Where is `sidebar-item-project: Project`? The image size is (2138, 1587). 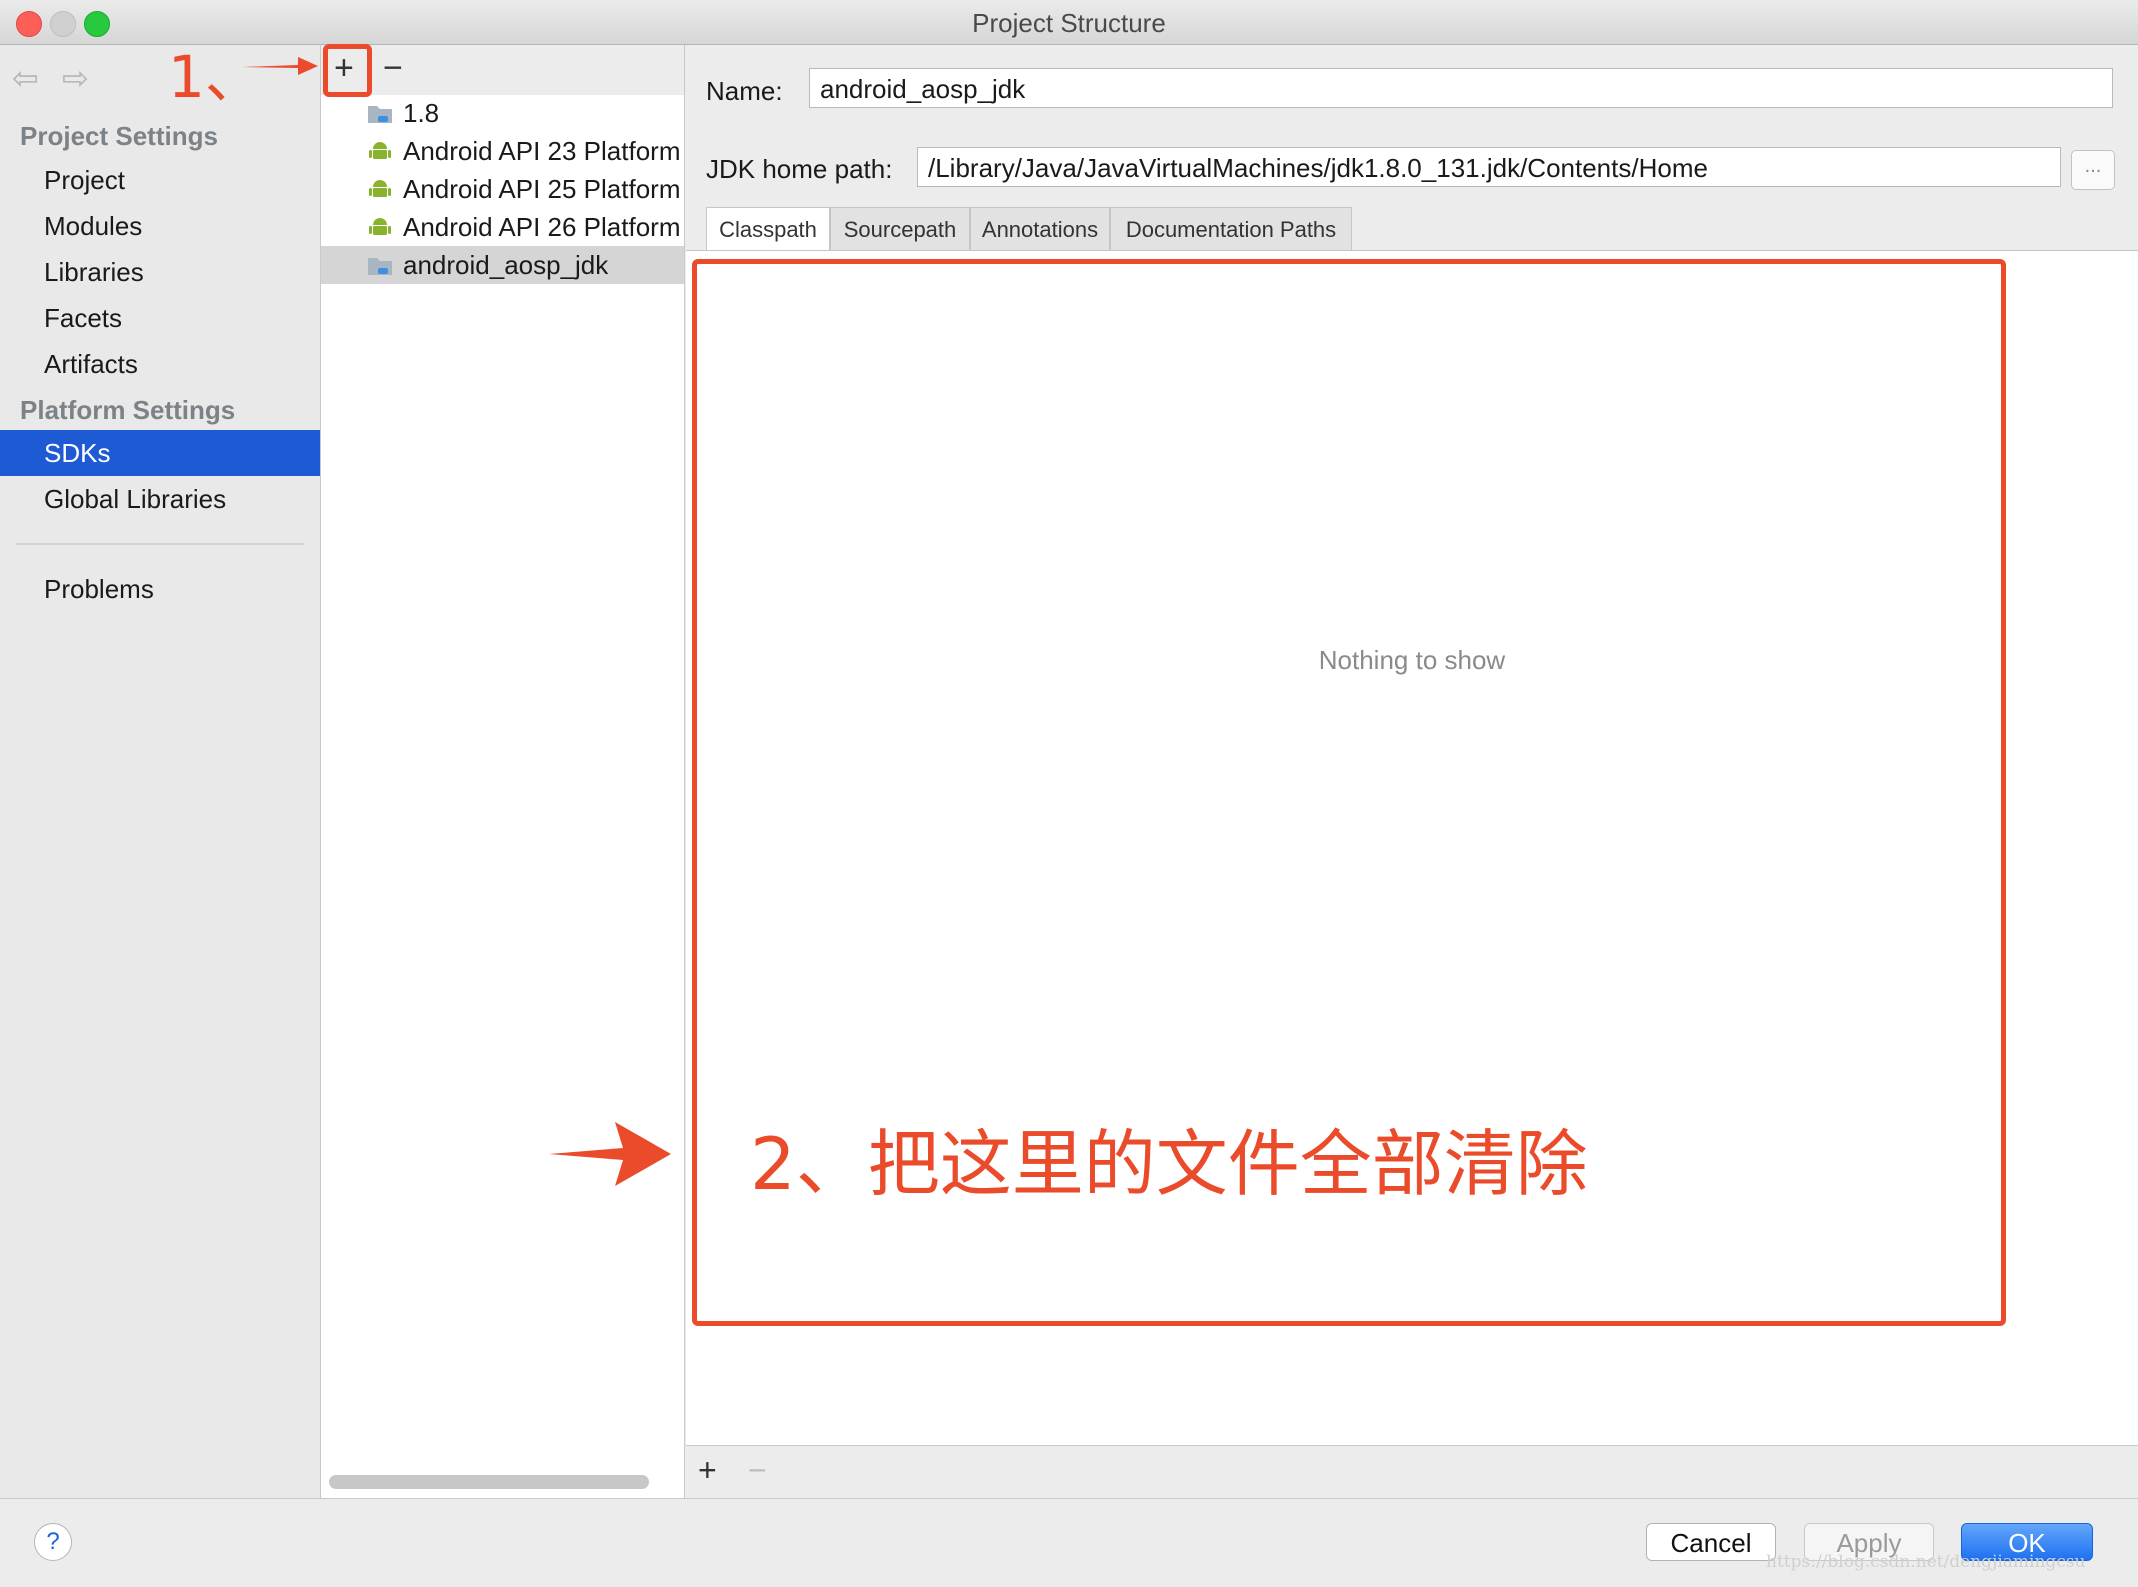
sidebar-item-project: Project is located at coordinates (160, 180).